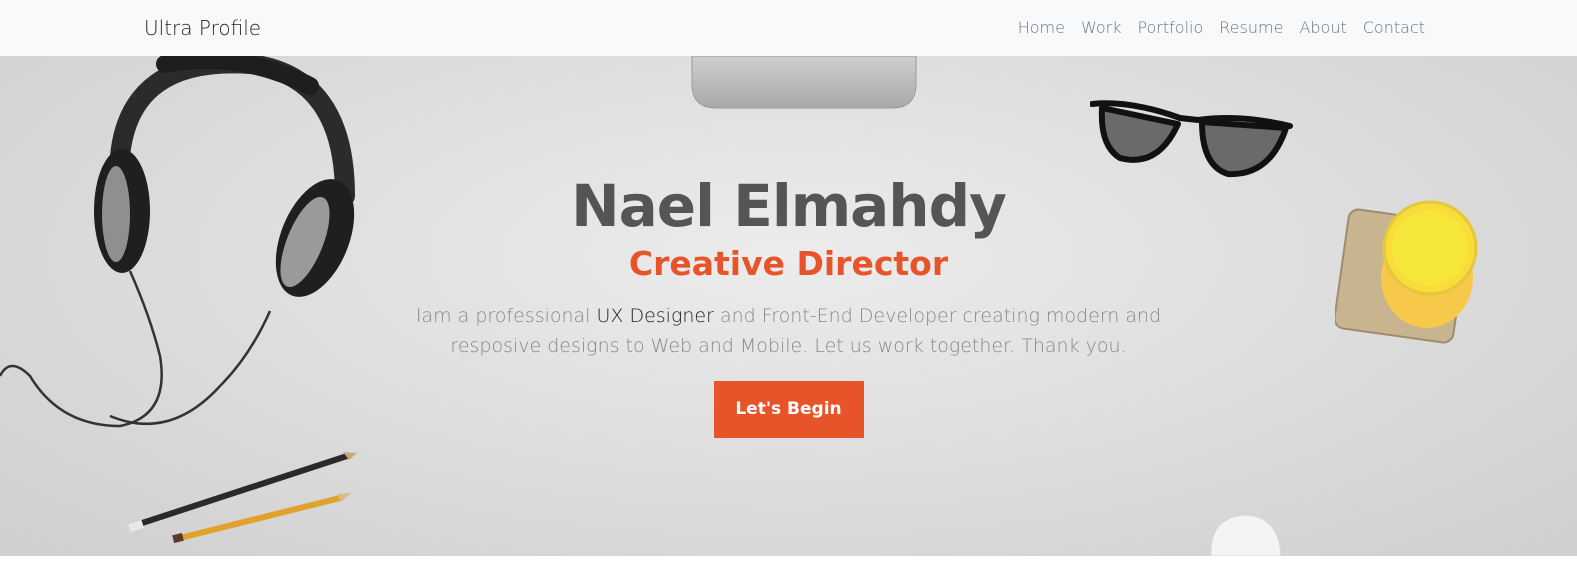  What do you see at coordinates (1101, 28) in the screenshot?
I see `nav-link-work: Work` at bounding box center [1101, 28].